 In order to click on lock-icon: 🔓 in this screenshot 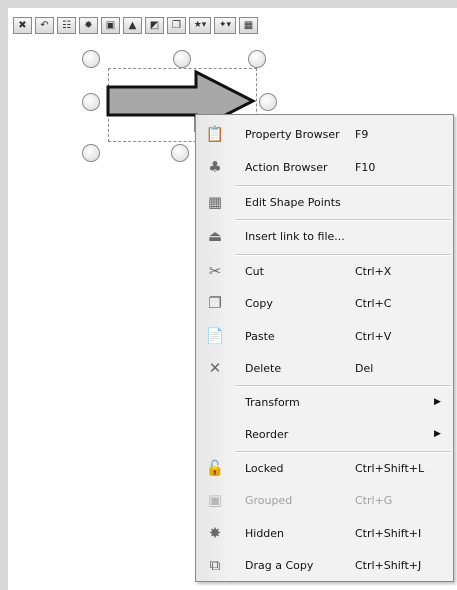, I will do `click(215, 468)`.